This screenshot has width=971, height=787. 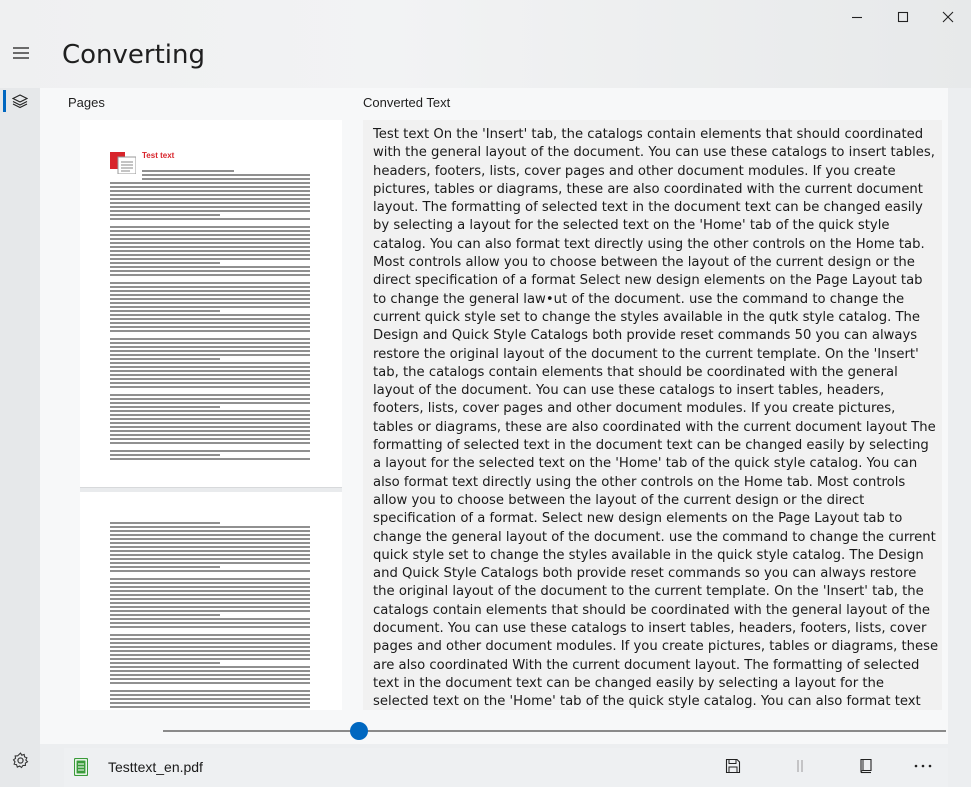 I want to click on close-icon, so click(x=948, y=17).